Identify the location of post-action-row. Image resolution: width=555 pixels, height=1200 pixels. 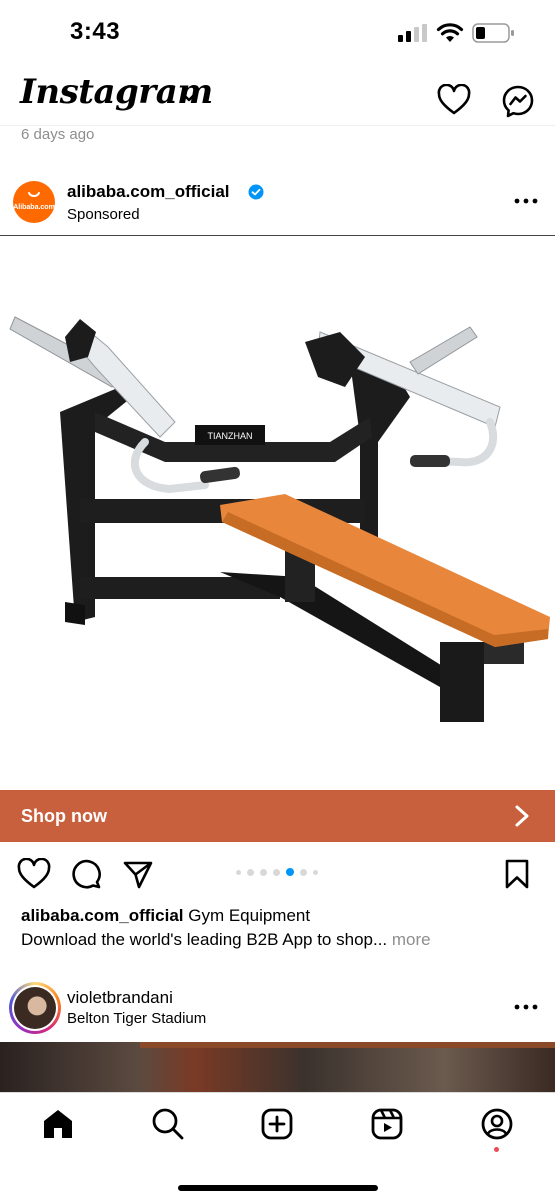
(277, 874).